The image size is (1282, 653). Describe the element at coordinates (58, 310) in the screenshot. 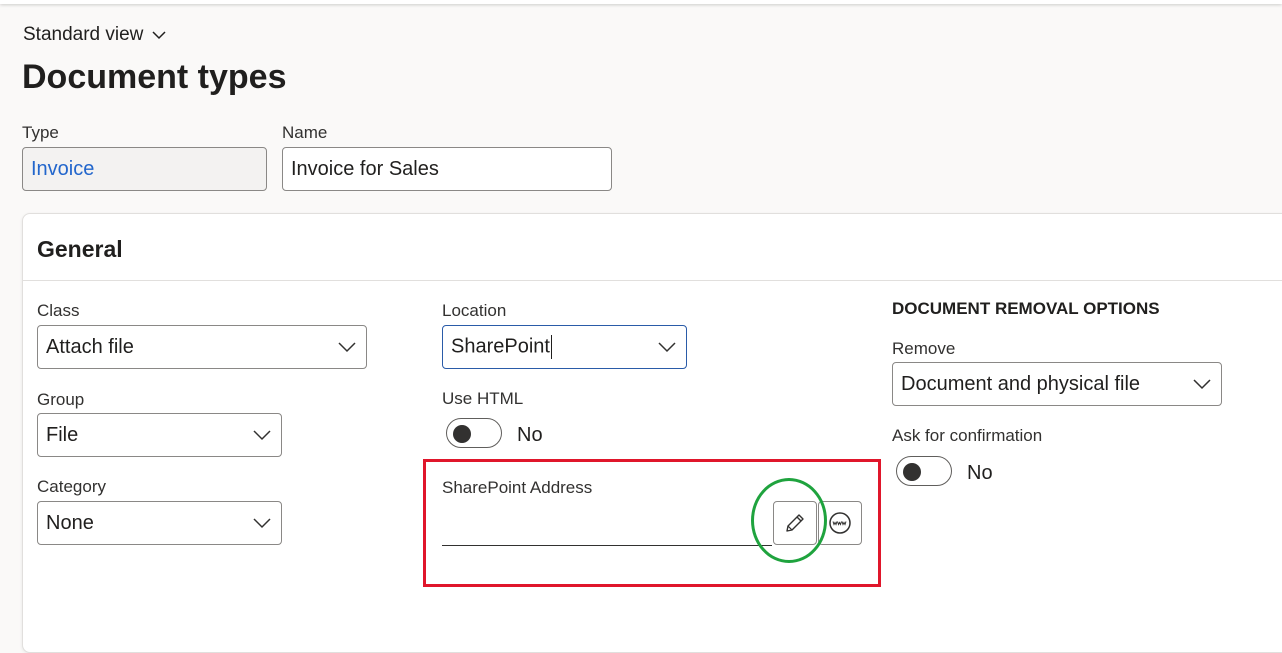

I see `class-label: Class` at that location.